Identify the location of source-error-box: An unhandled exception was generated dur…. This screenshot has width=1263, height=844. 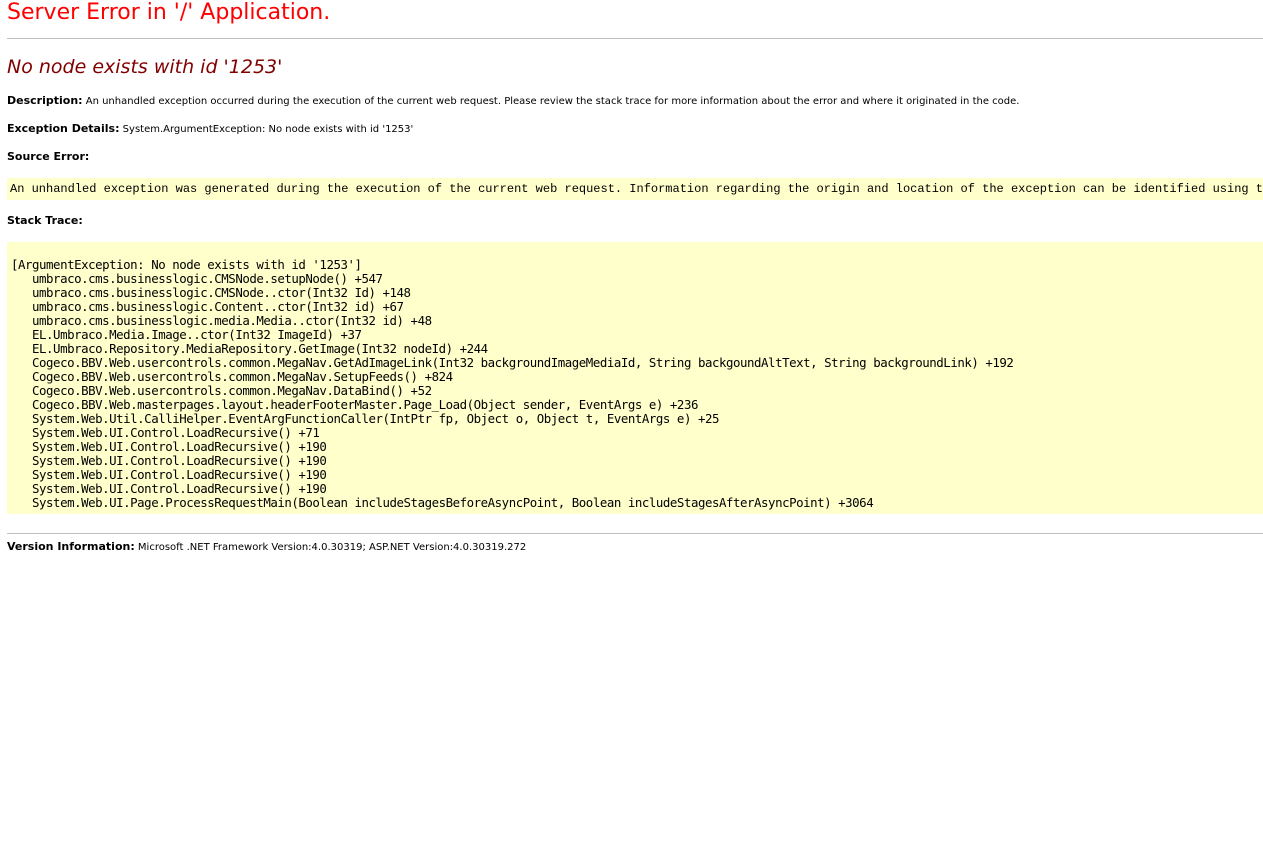
(635, 189).